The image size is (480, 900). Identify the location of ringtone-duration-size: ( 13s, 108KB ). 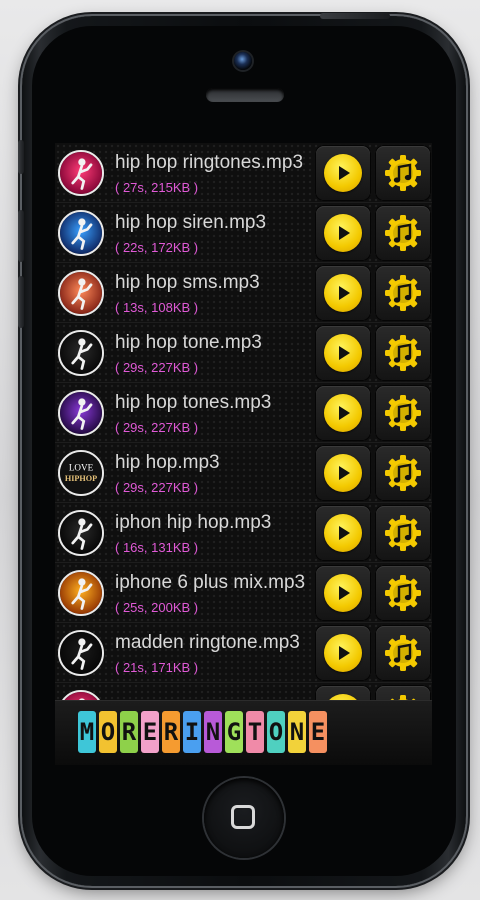
(157, 307).